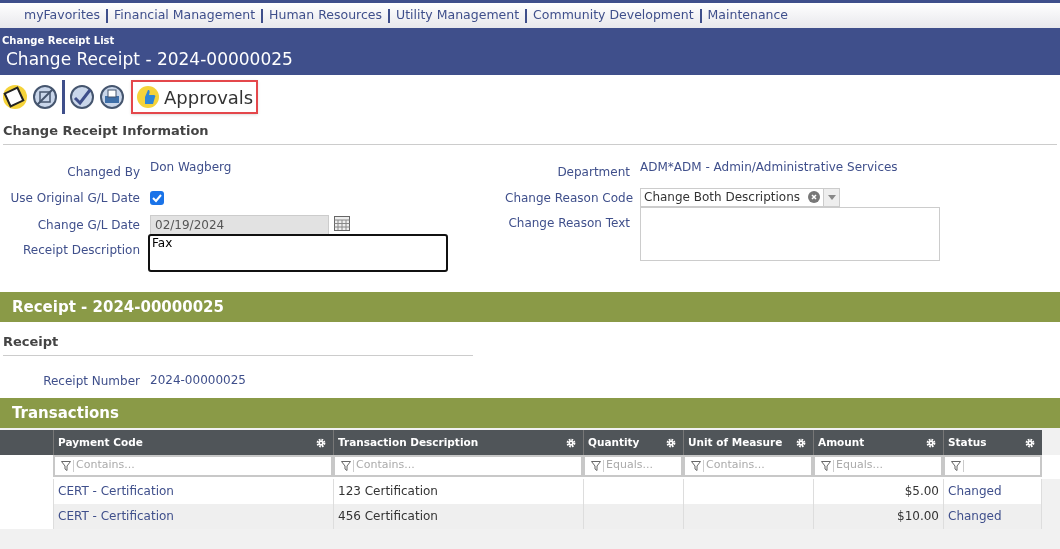  I want to click on table-header-blank, so click(26, 442).